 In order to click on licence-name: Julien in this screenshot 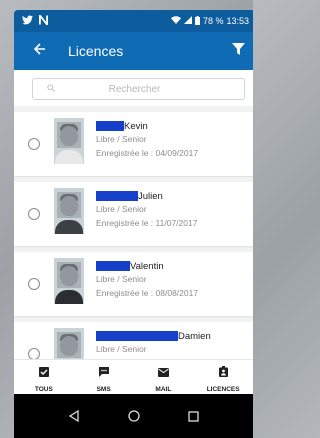, I will do `click(150, 196)`.